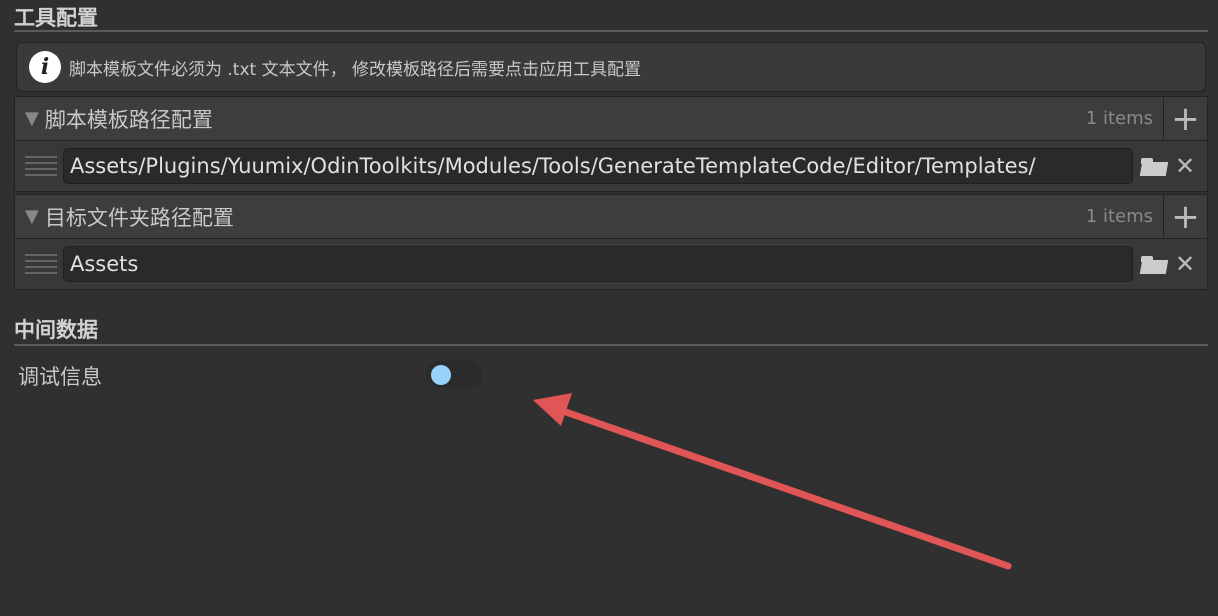 The image size is (1218, 616). What do you see at coordinates (772, 481) in the screenshot?
I see `annotation-arrow` at bounding box center [772, 481].